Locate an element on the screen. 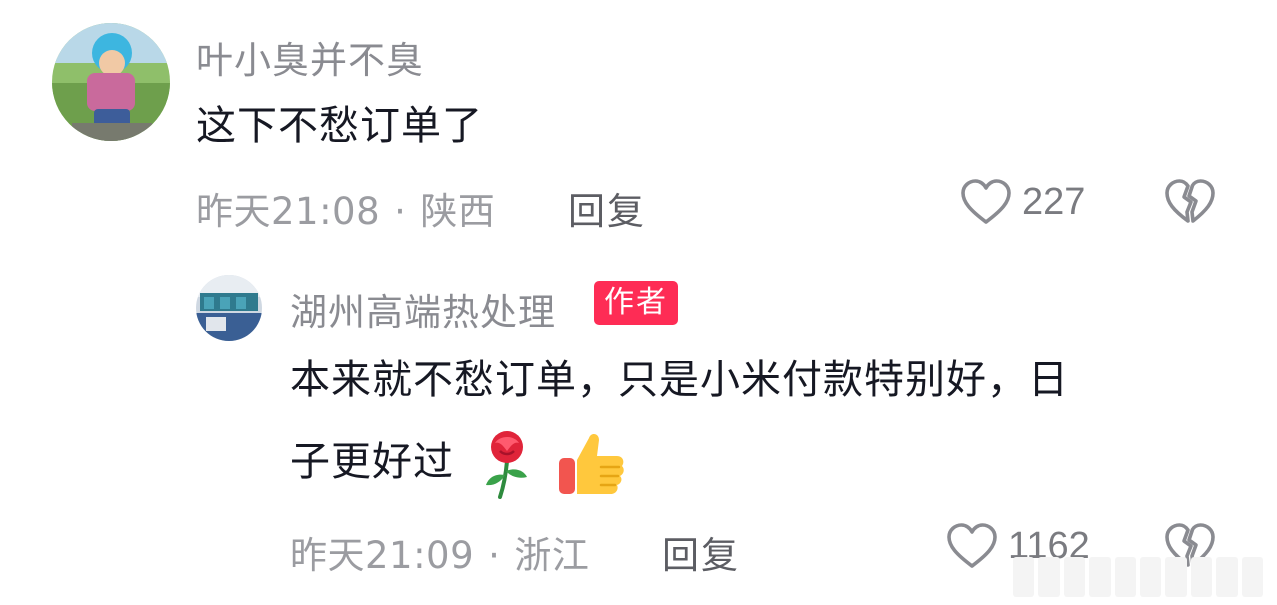  comment-text-line-2: 子更好过 is located at coordinates (458, 464).